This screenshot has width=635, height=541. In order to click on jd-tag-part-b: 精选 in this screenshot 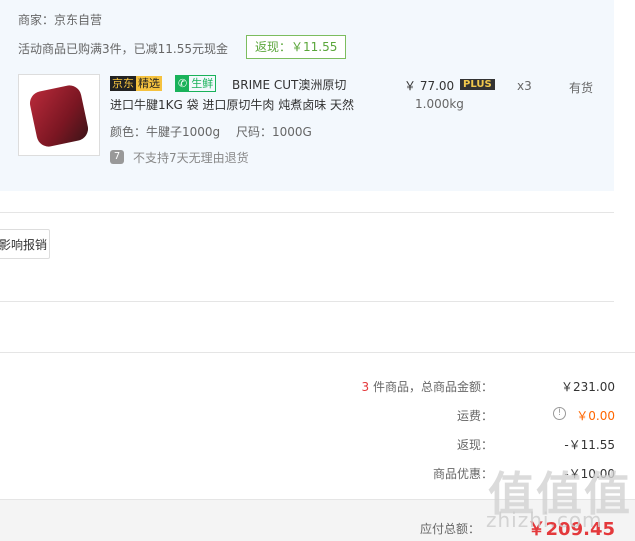, I will do `click(149, 83)`.